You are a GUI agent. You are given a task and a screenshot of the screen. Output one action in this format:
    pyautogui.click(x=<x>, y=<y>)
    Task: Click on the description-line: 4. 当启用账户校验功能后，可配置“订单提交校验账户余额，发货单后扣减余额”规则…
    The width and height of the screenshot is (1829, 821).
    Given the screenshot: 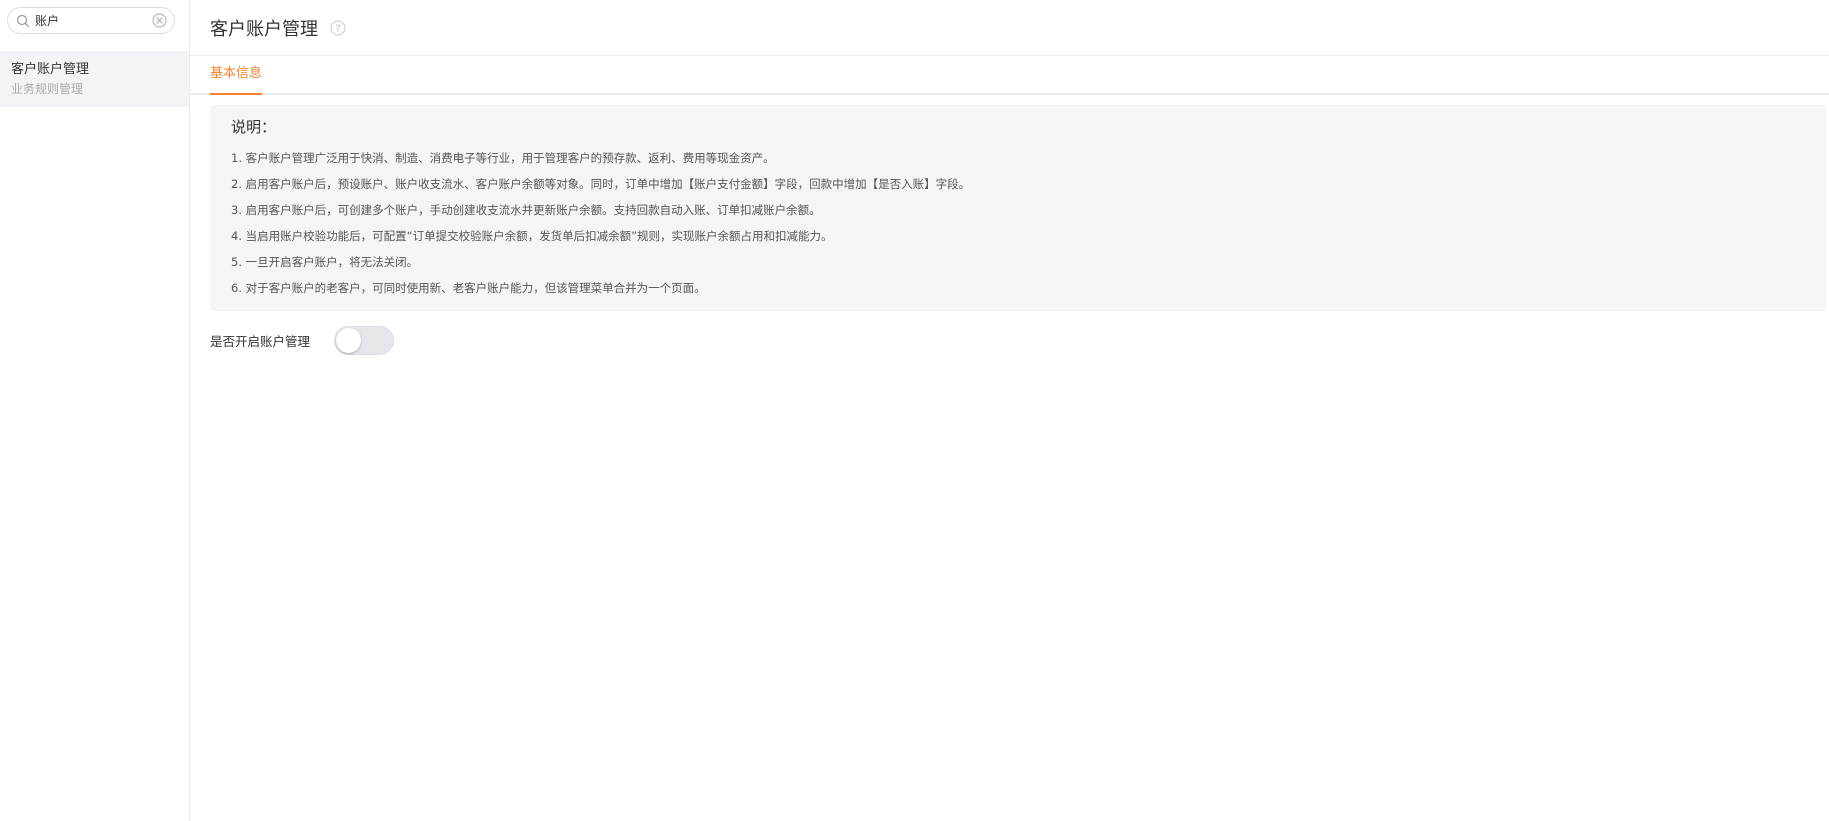 What is the action you would take?
    pyautogui.click(x=532, y=236)
    